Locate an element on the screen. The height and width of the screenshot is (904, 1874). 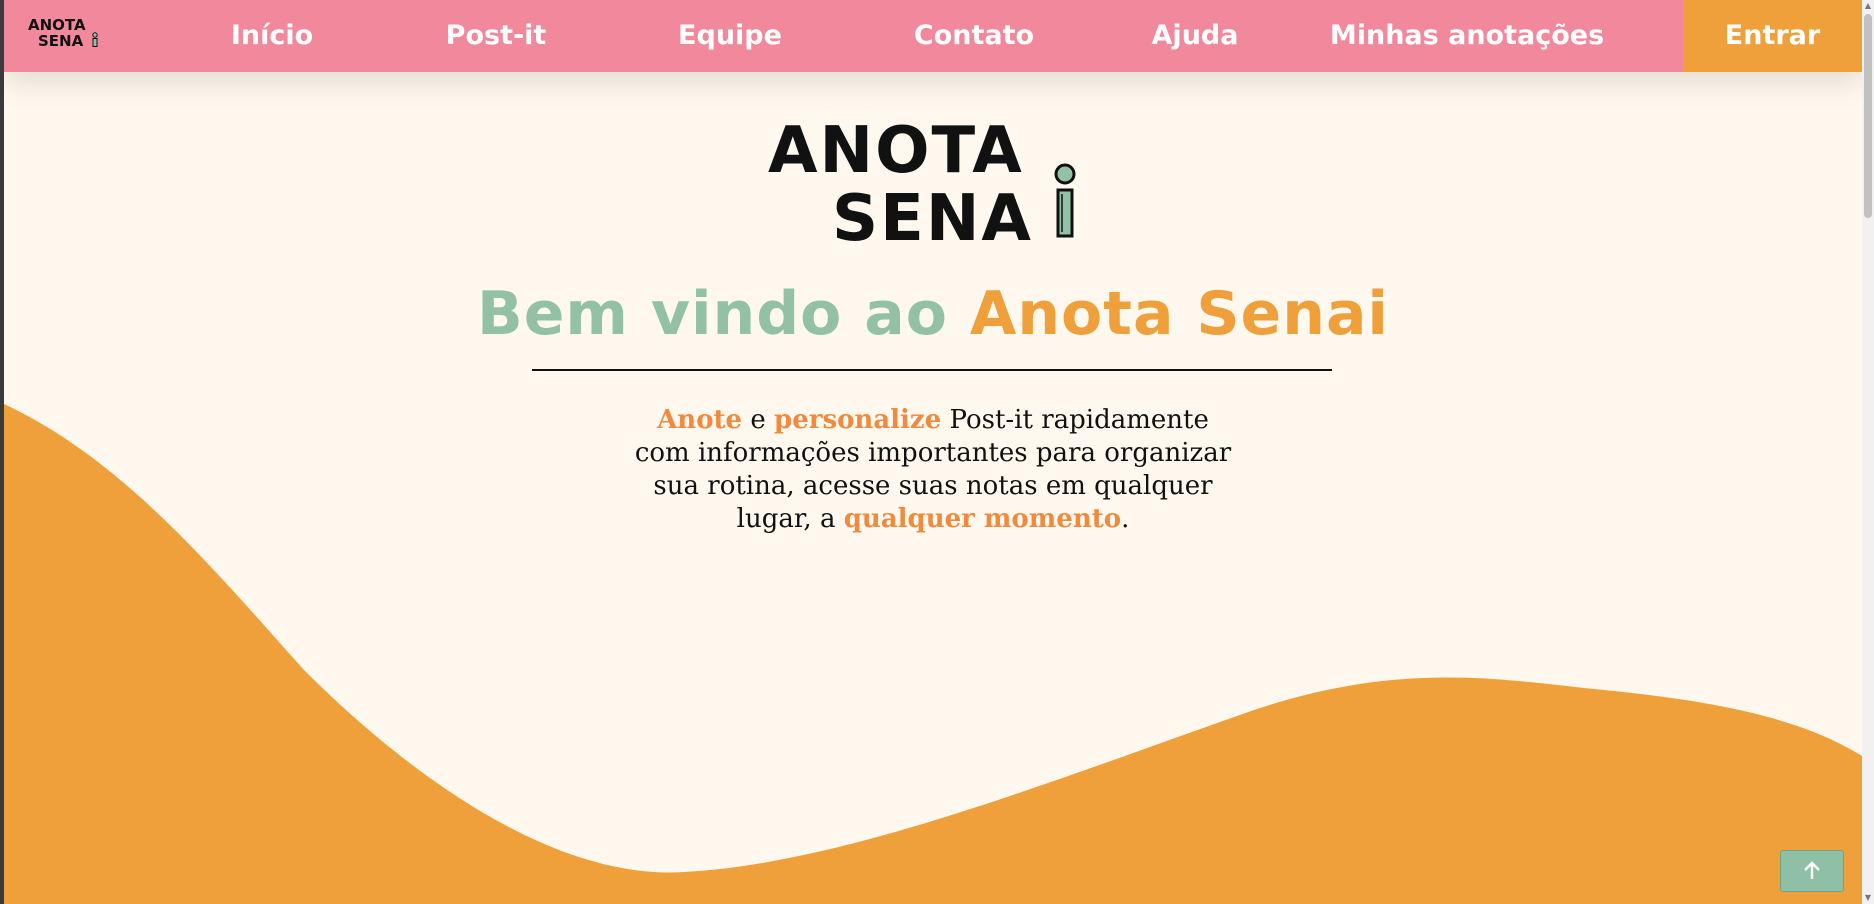
svg-text: ANOTA is located at coordinates (896, 151).